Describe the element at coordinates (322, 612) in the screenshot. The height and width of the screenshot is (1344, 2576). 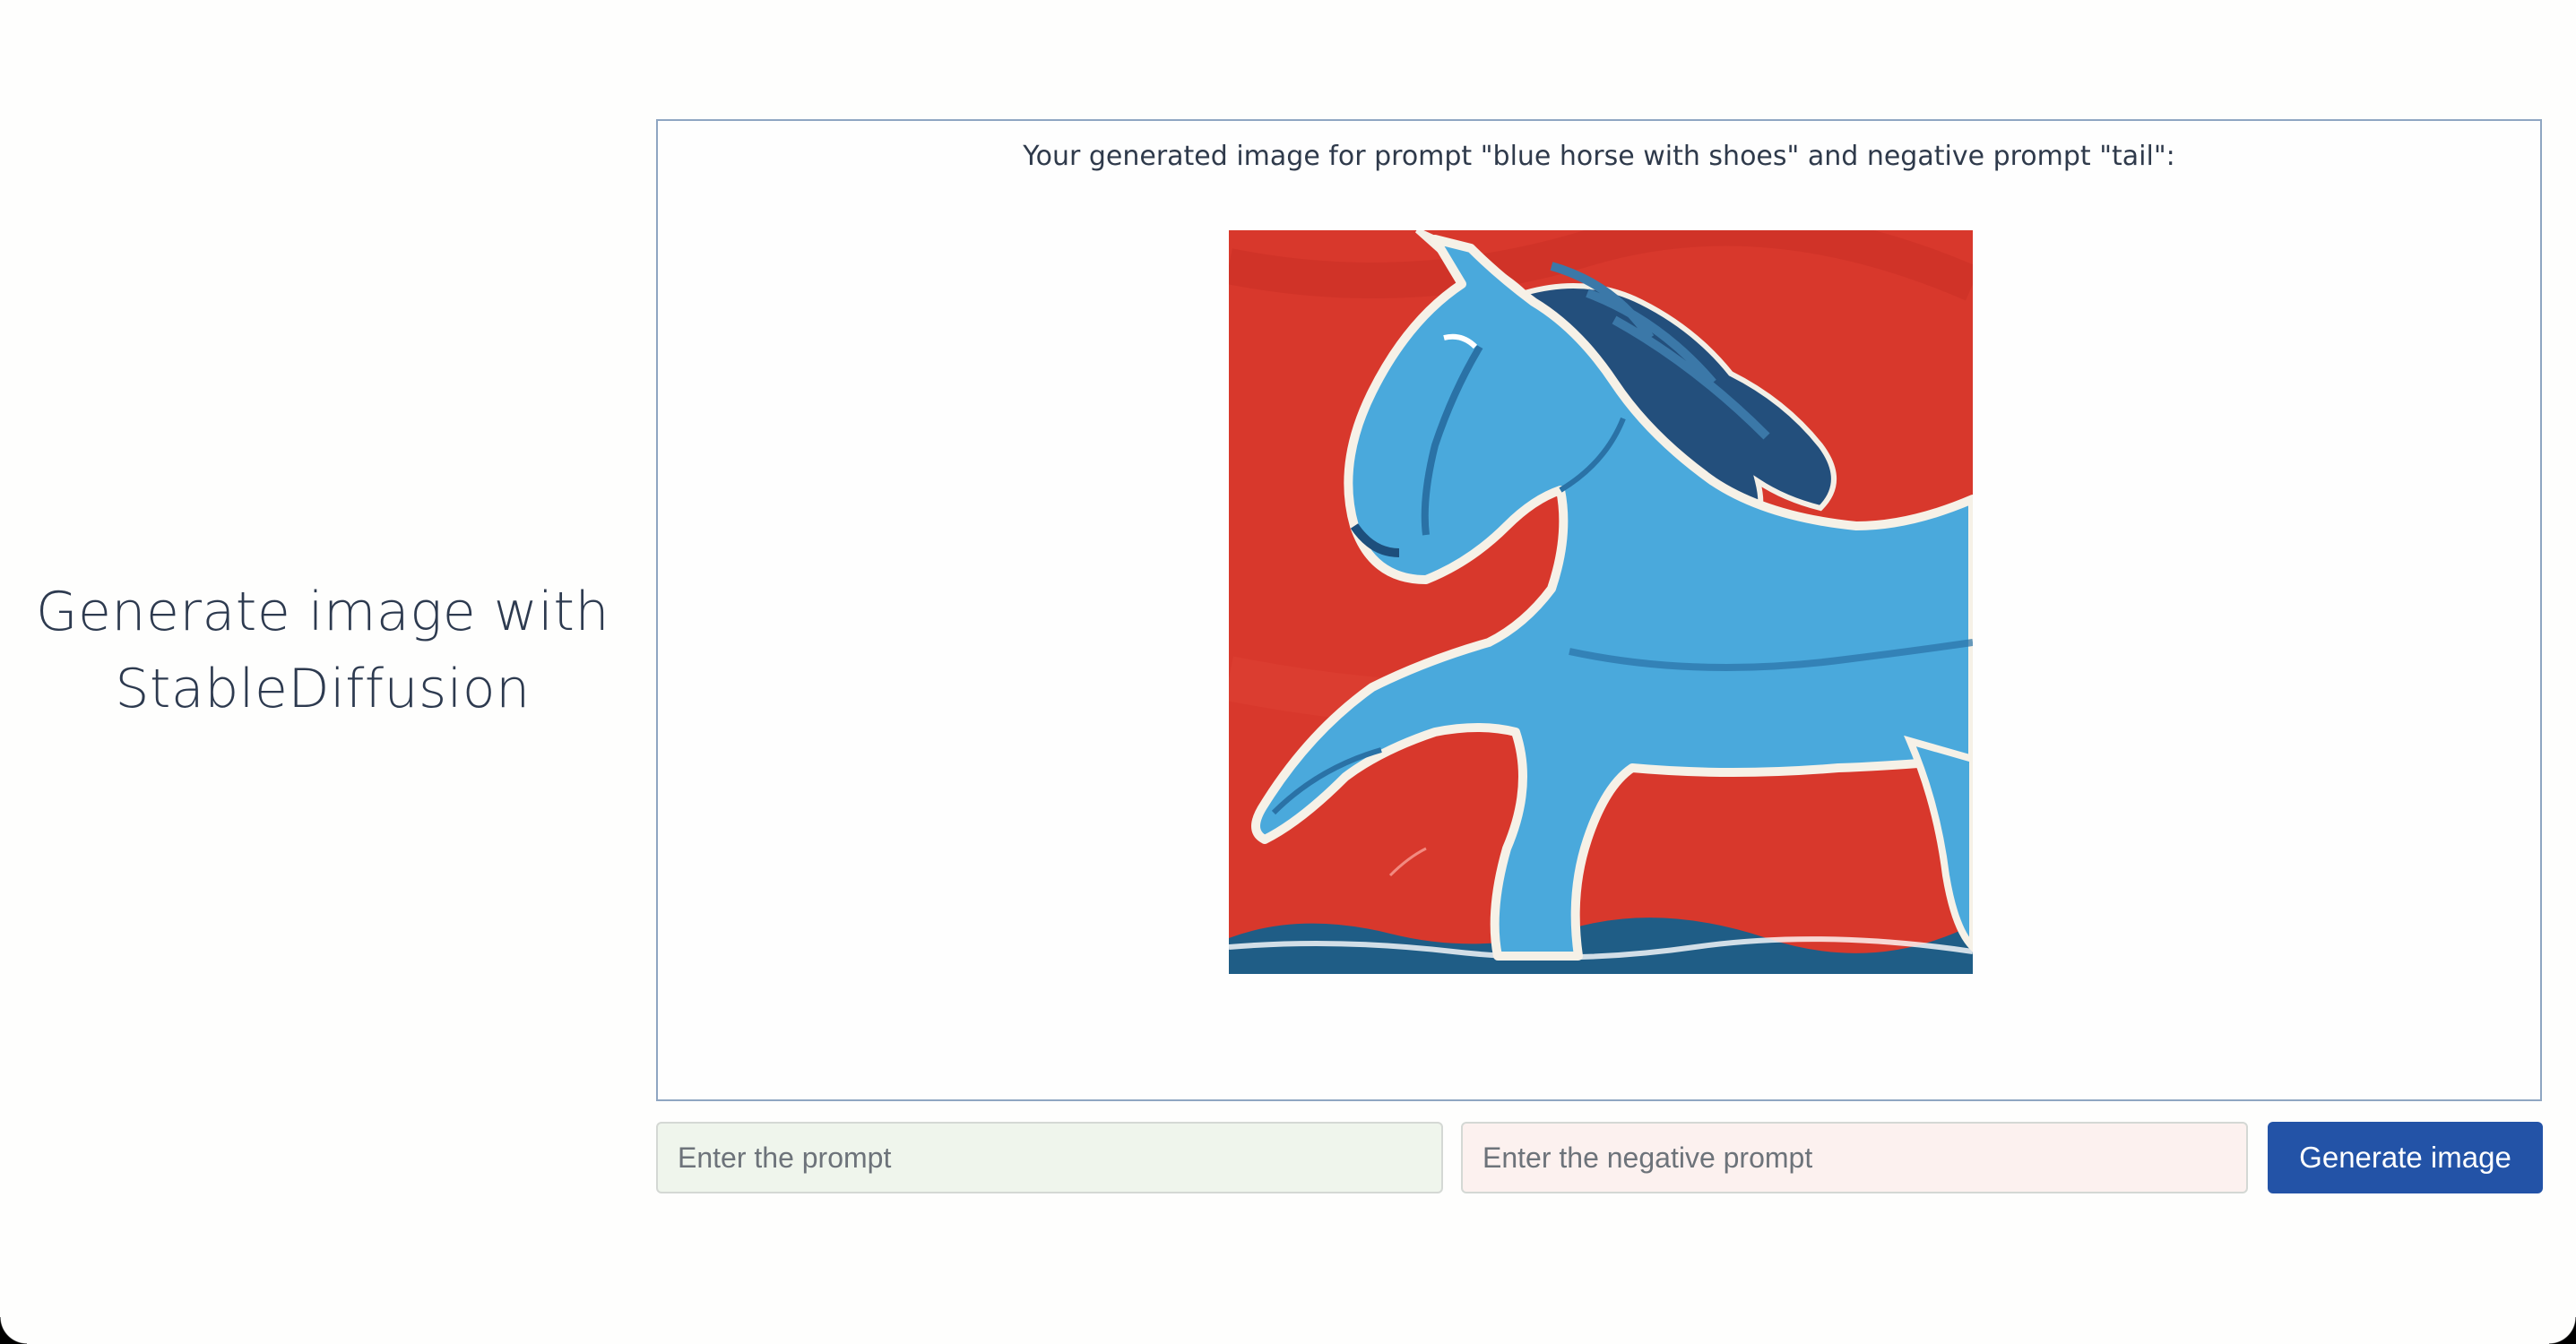
I see `page-title-line-1: Generate image with` at that location.